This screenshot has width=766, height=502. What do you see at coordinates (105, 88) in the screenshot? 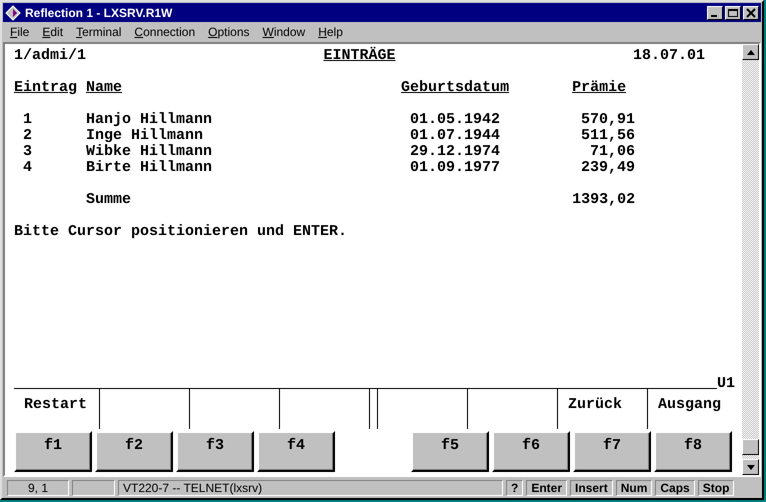
I see `column-header: Name` at bounding box center [105, 88].